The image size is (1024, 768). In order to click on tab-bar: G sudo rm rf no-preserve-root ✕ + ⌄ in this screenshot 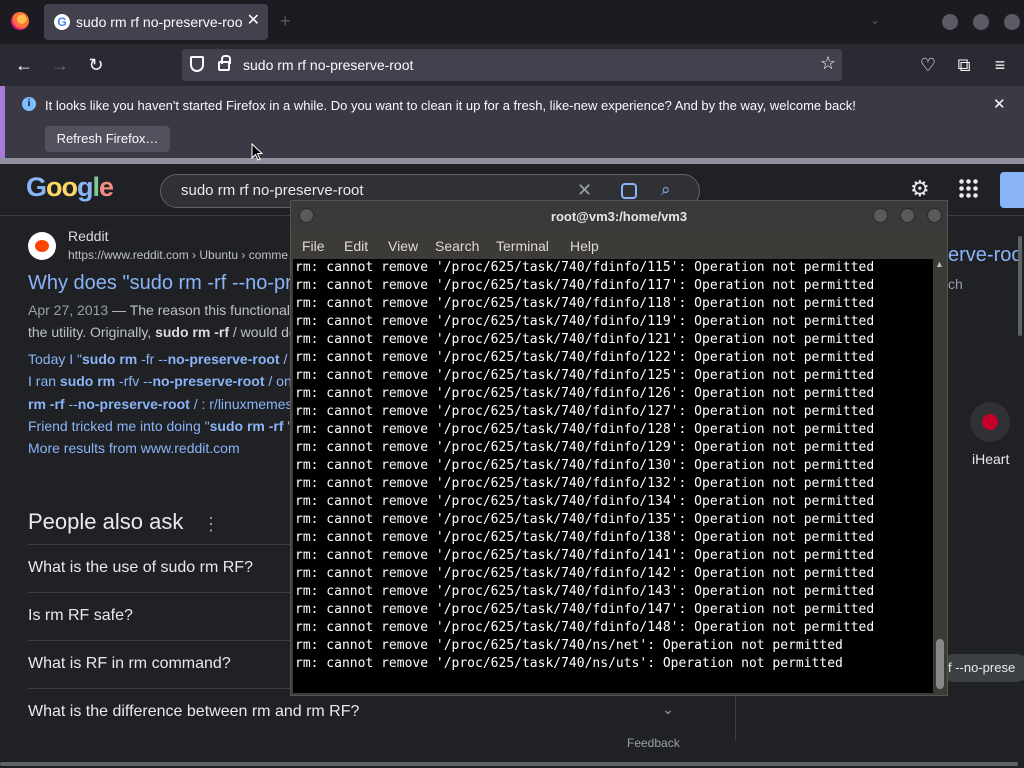, I will do `click(512, 22)`.